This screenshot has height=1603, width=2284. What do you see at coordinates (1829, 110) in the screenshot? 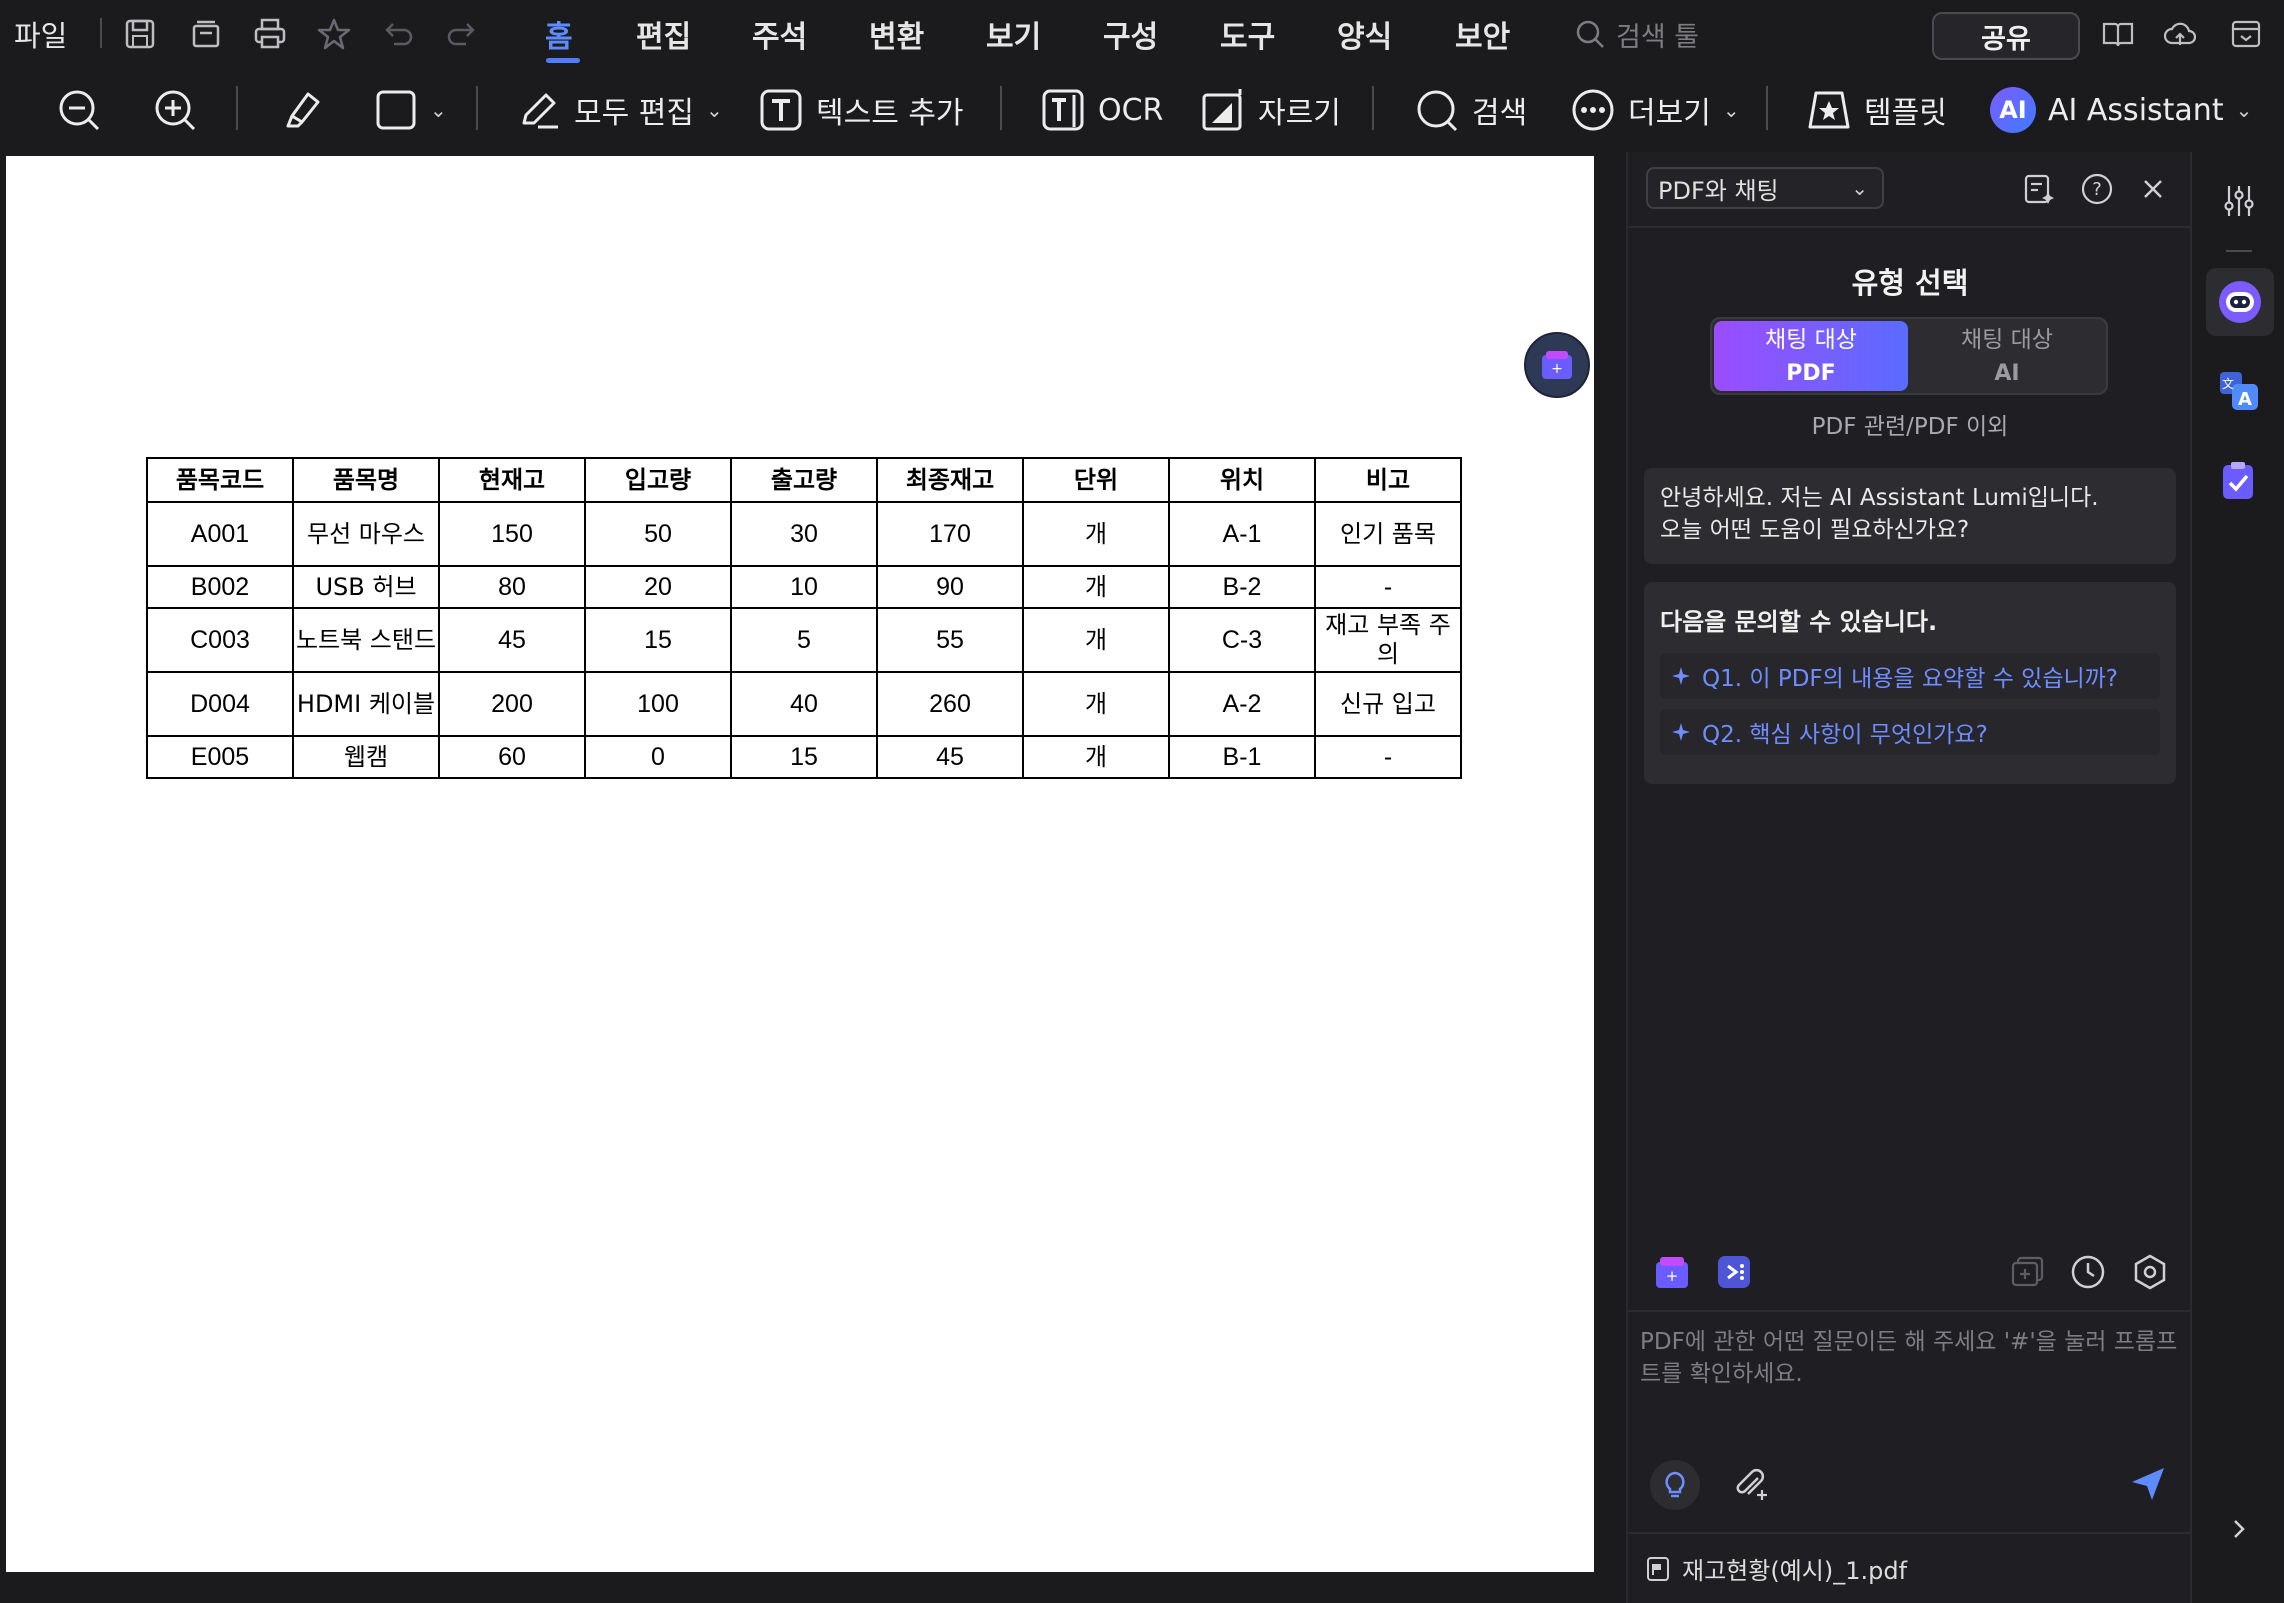
I see `template-icon` at bounding box center [1829, 110].